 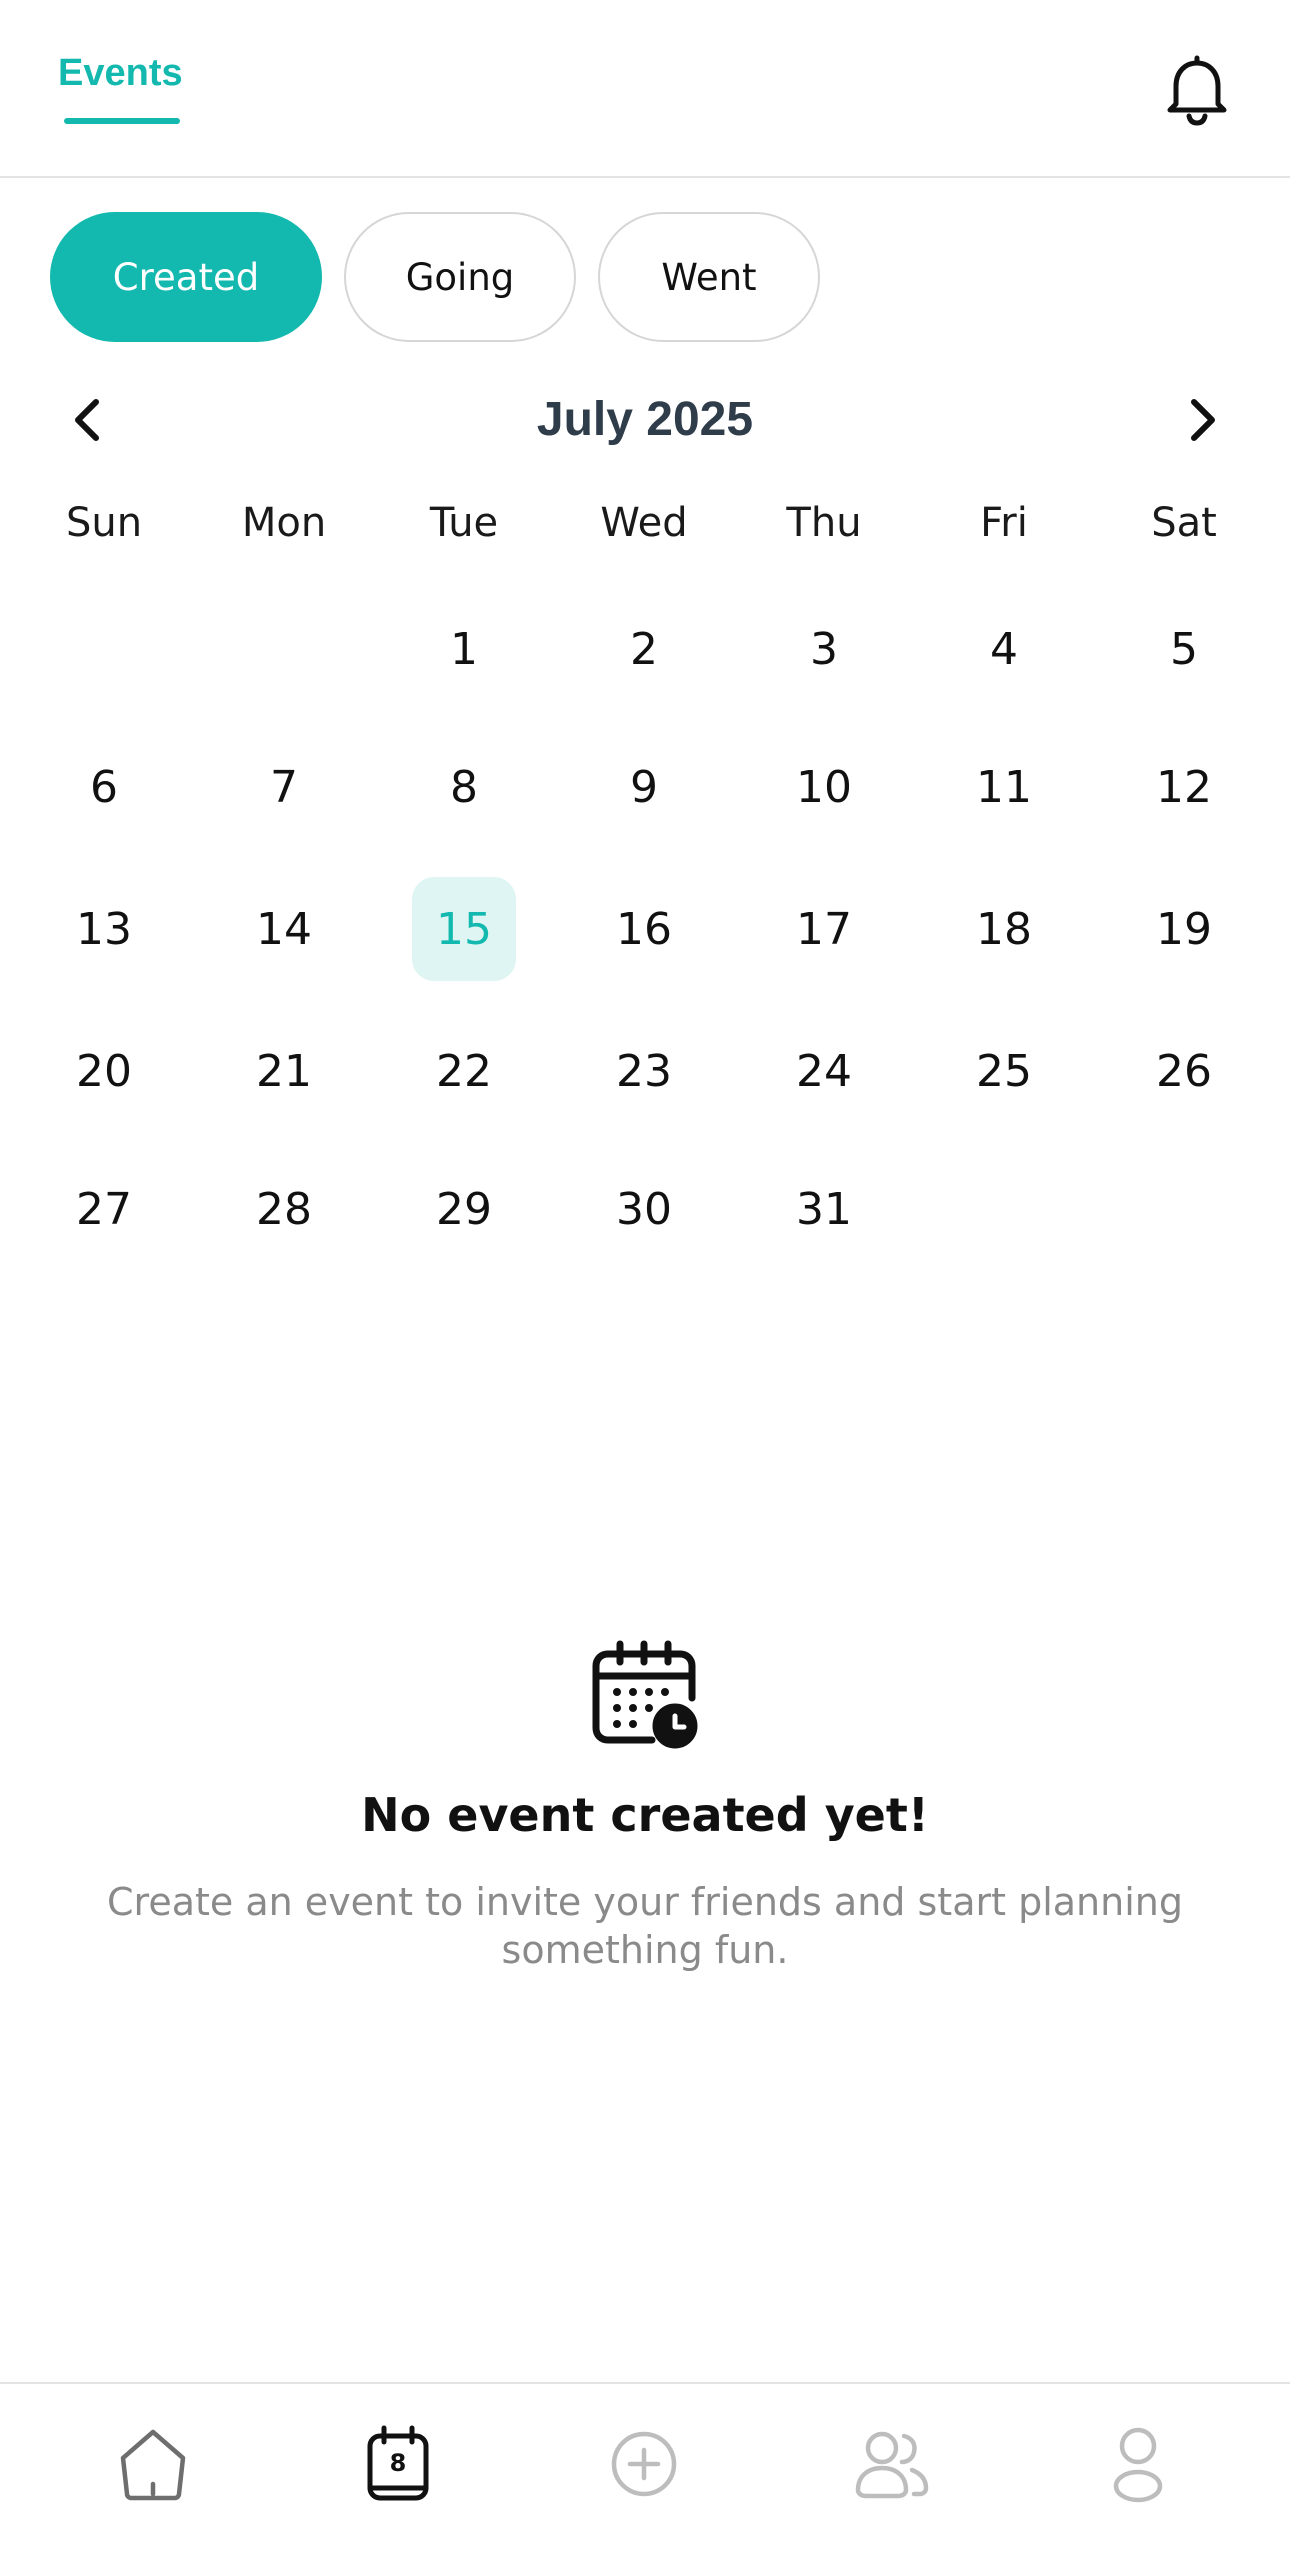 I want to click on friends-icon, so click(x=892, y=2464).